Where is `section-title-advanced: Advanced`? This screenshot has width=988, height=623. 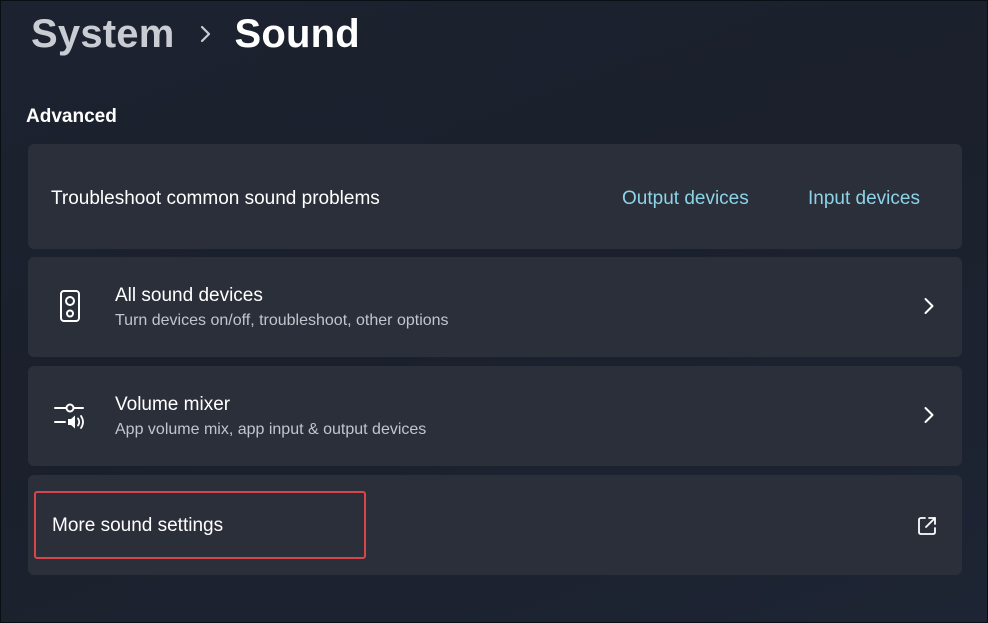 section-title-advanced: Advanced is located at coordinates (71, 116).